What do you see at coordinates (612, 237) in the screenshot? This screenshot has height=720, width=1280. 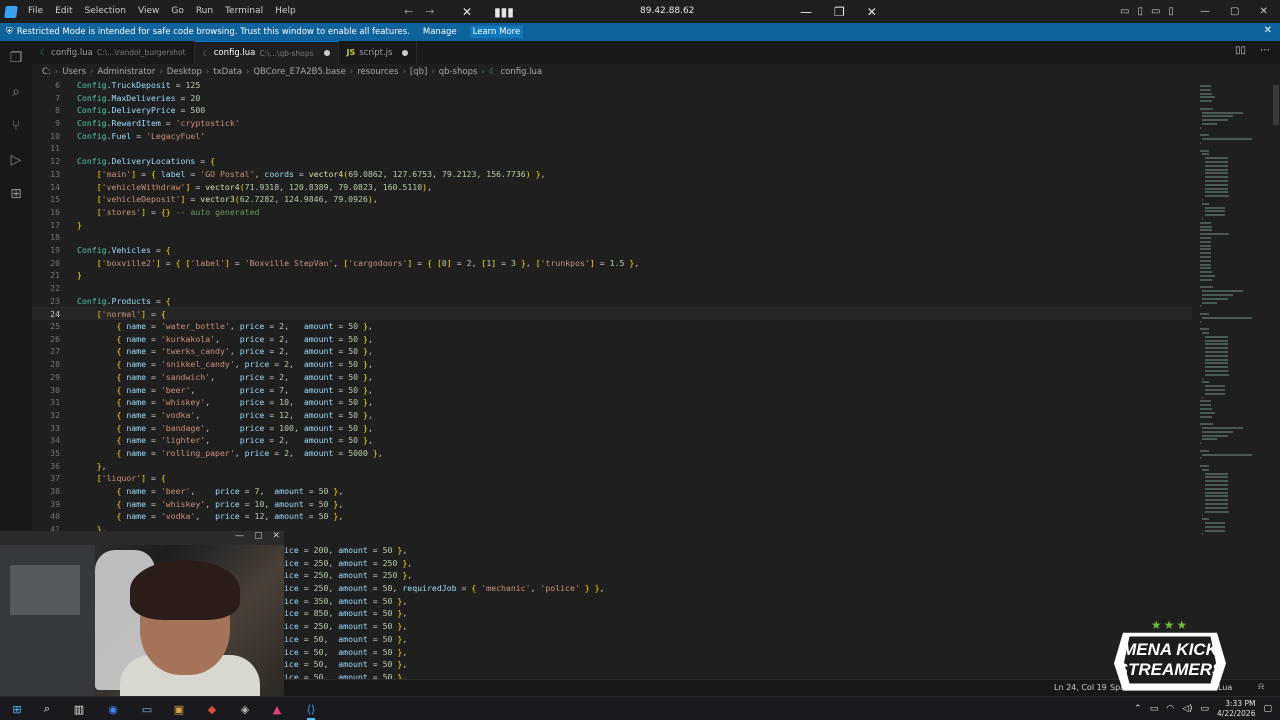 I see `code-line: 18` at bounding box center [612, 237].